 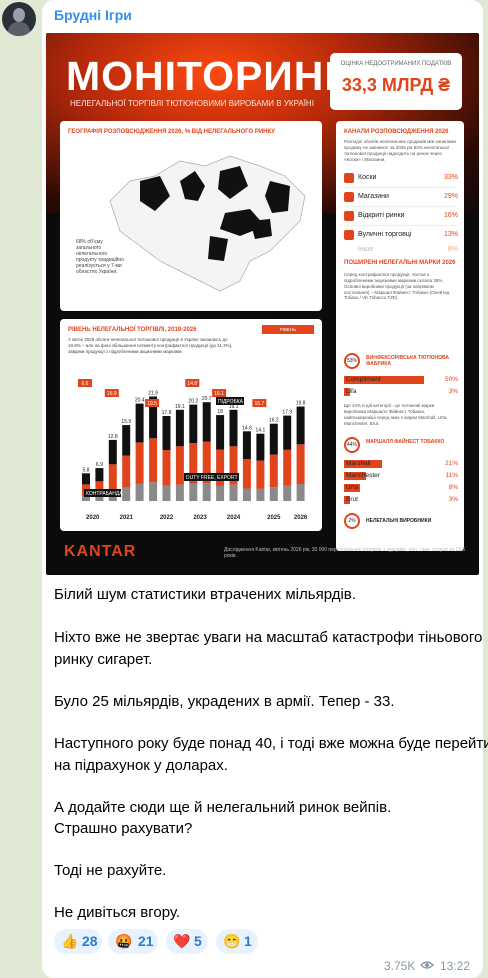 I want to click on brand-row: Brut 3%, so click(x=401, y=500).